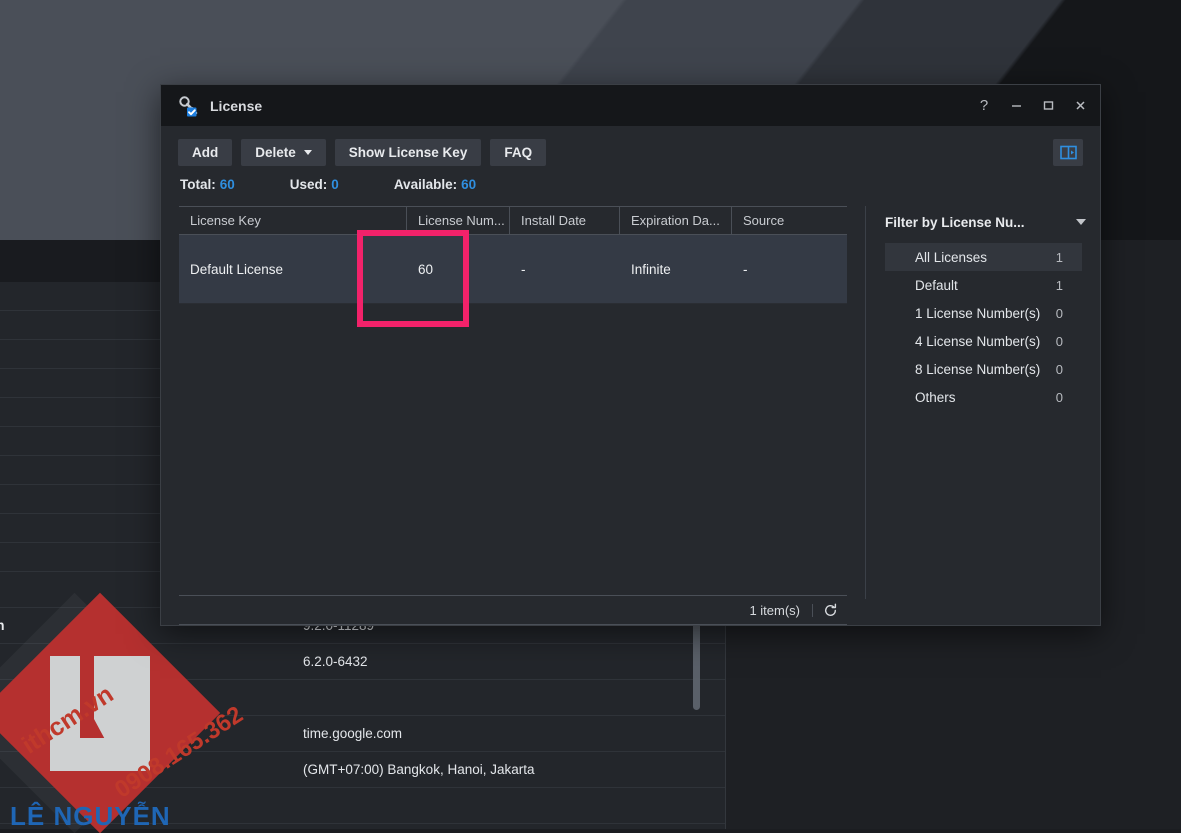  What do you see at coordinates (81, 661) in the screenshot?
I see `background-row-label: ...version` at bounding box center [81, 661].